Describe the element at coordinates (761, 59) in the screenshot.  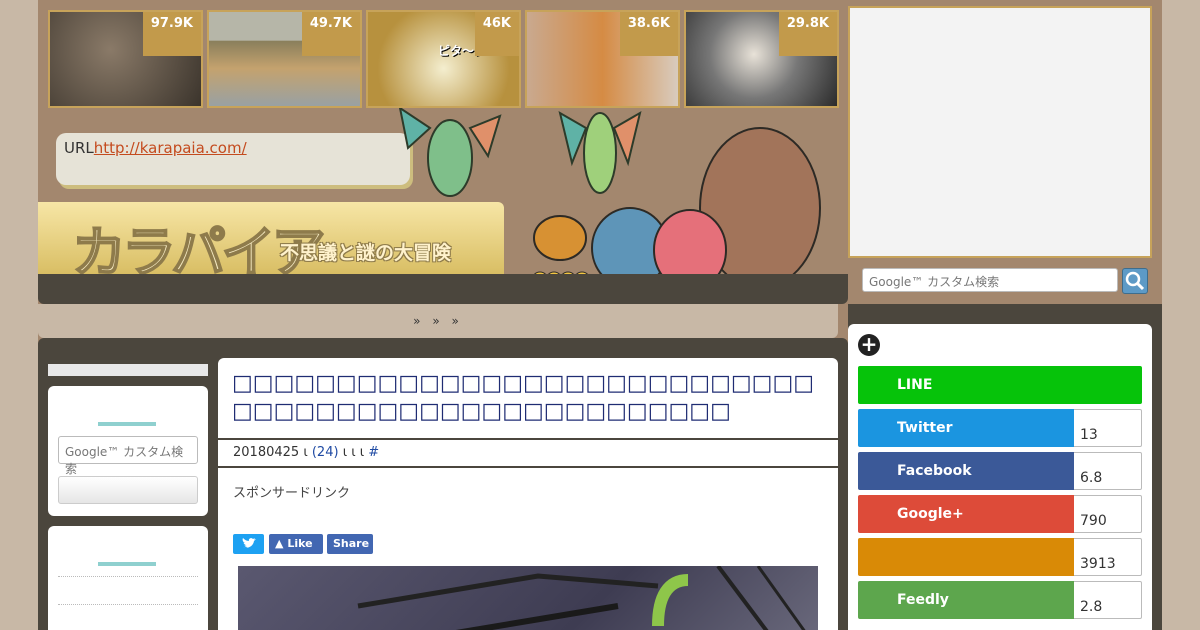
I see `thumbnail-5: 29.8K` at that location.